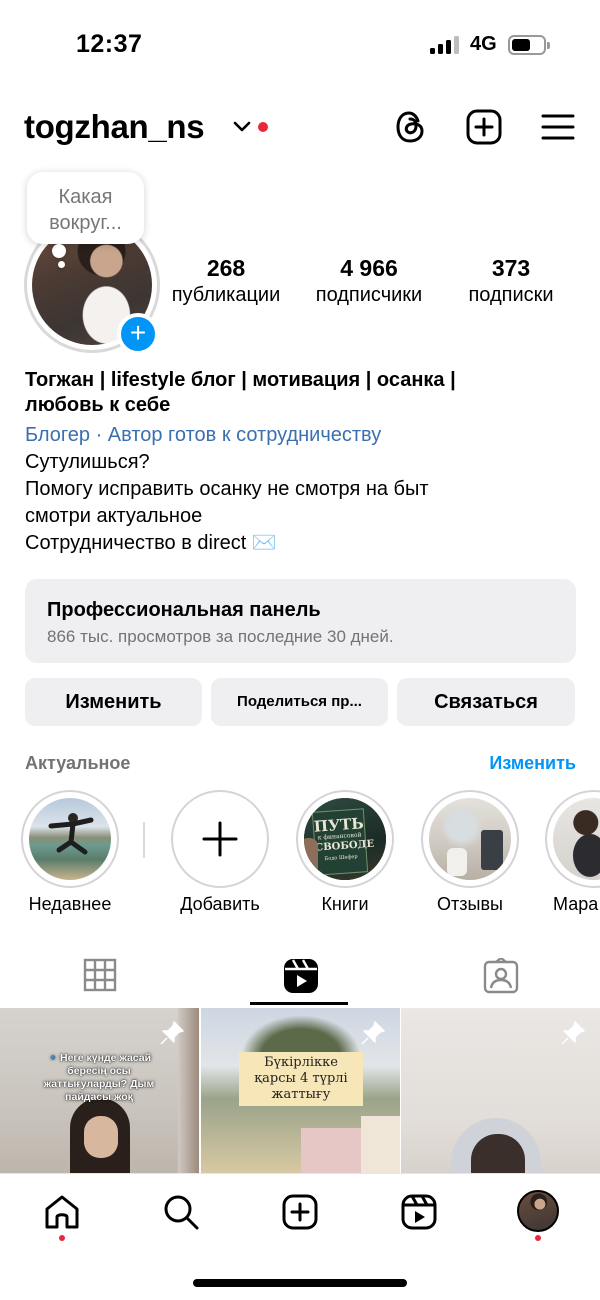 This screenshot has width=600, height=1300. I want to click on profile-notification-dot, so click(538, 1238).